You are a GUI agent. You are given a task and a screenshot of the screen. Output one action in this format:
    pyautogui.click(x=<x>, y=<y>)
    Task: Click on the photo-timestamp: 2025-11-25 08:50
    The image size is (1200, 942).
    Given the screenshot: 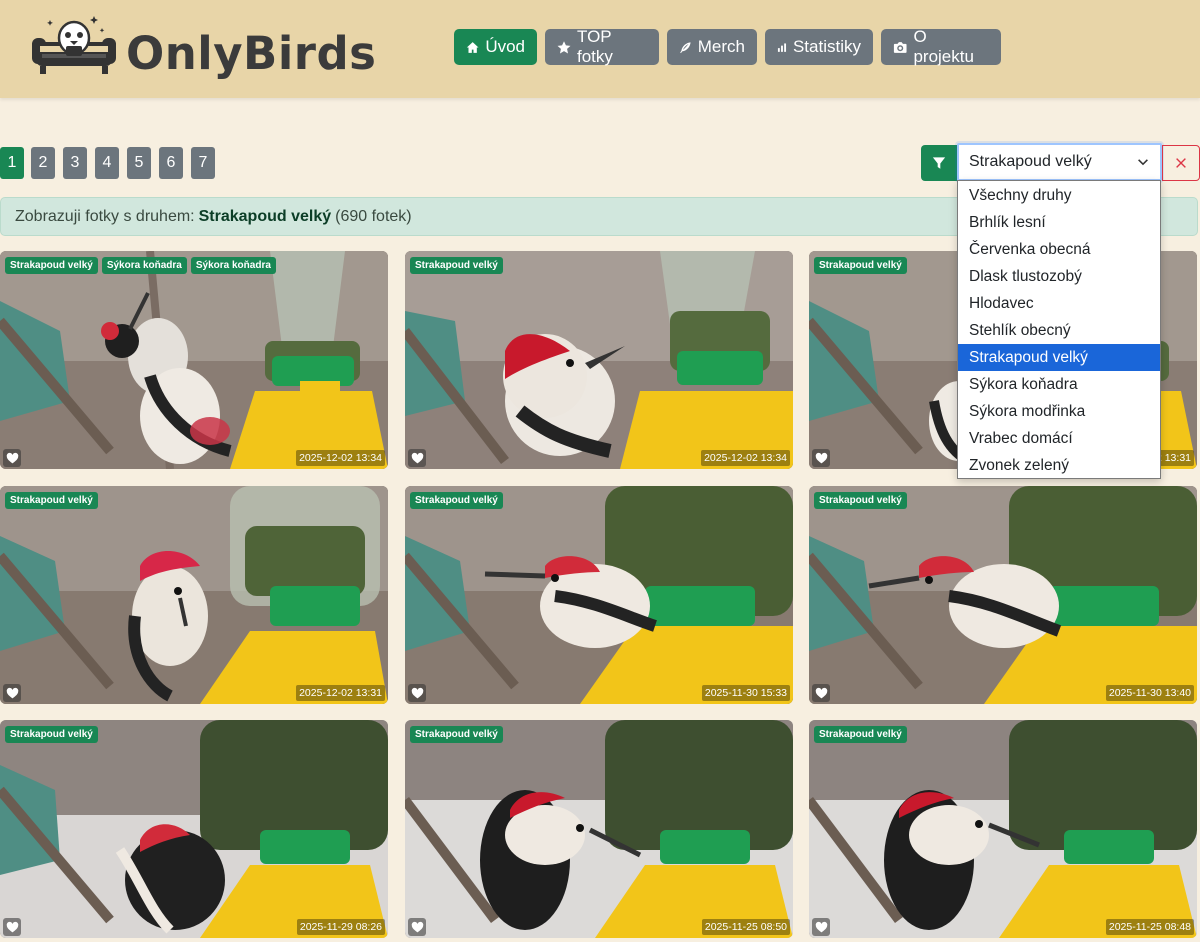 What is the action you would take?
    pyautogui.click(x=745, y=927)
    